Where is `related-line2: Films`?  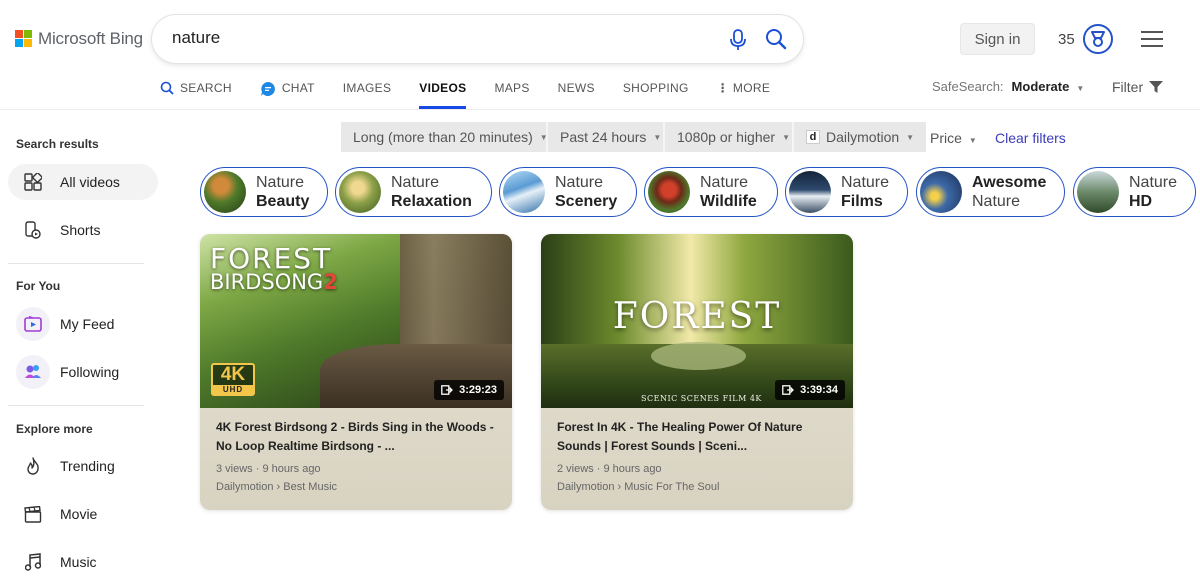
related-line2: Films is located at coordinates (862, 201).